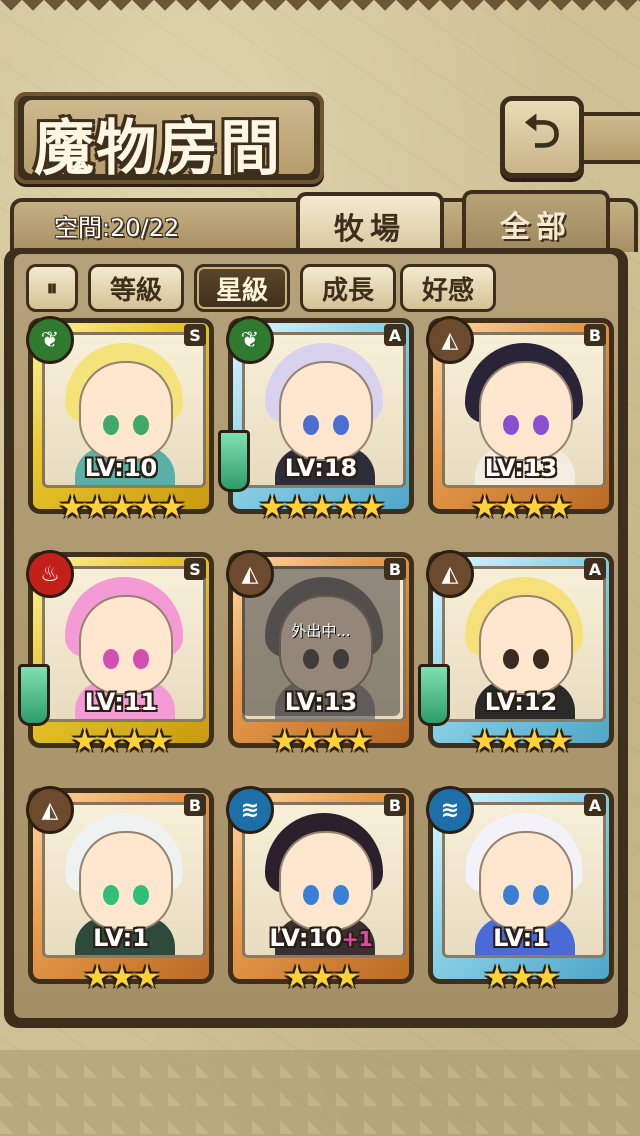 The image size is (640, 1136). Describe the element at coordinates (316, 425) in the screenshot. I see `monster-card: A ❦ LV:18 ★★★★★` at that location.